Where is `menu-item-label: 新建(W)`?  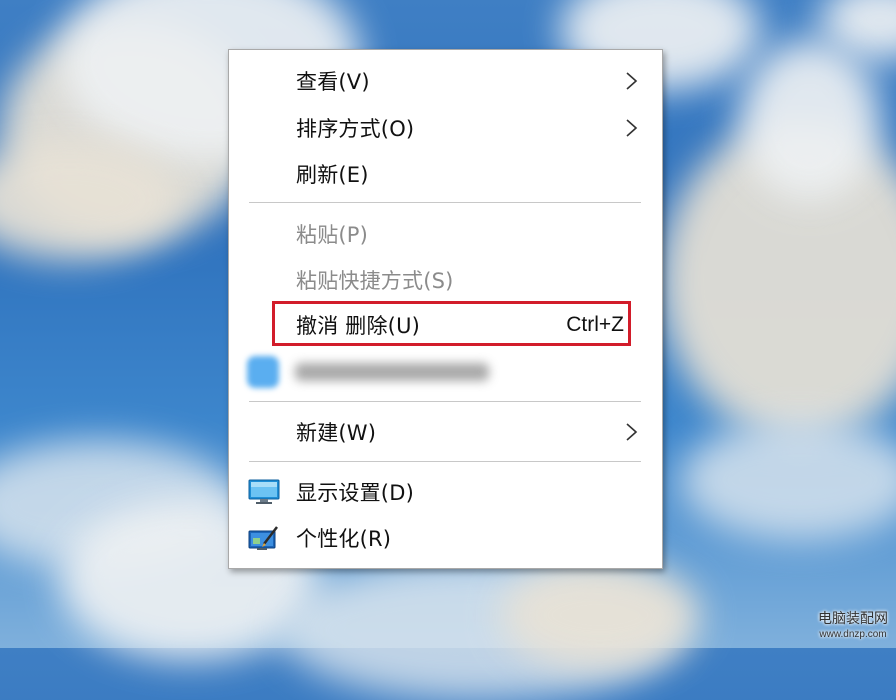 menu-item-label: 新建(W) is located at coordinates (336, 433).